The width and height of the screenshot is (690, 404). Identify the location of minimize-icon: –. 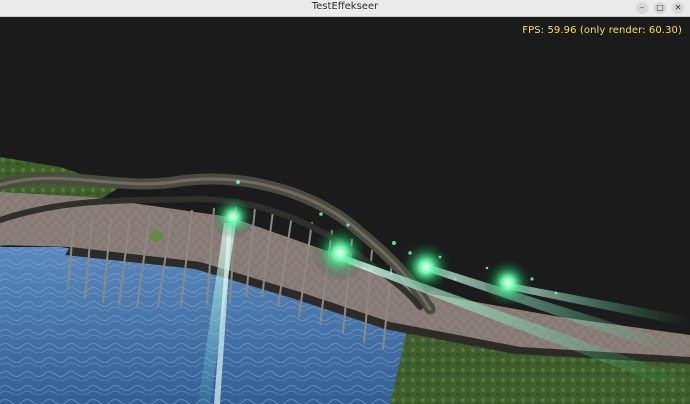
(642, 8).